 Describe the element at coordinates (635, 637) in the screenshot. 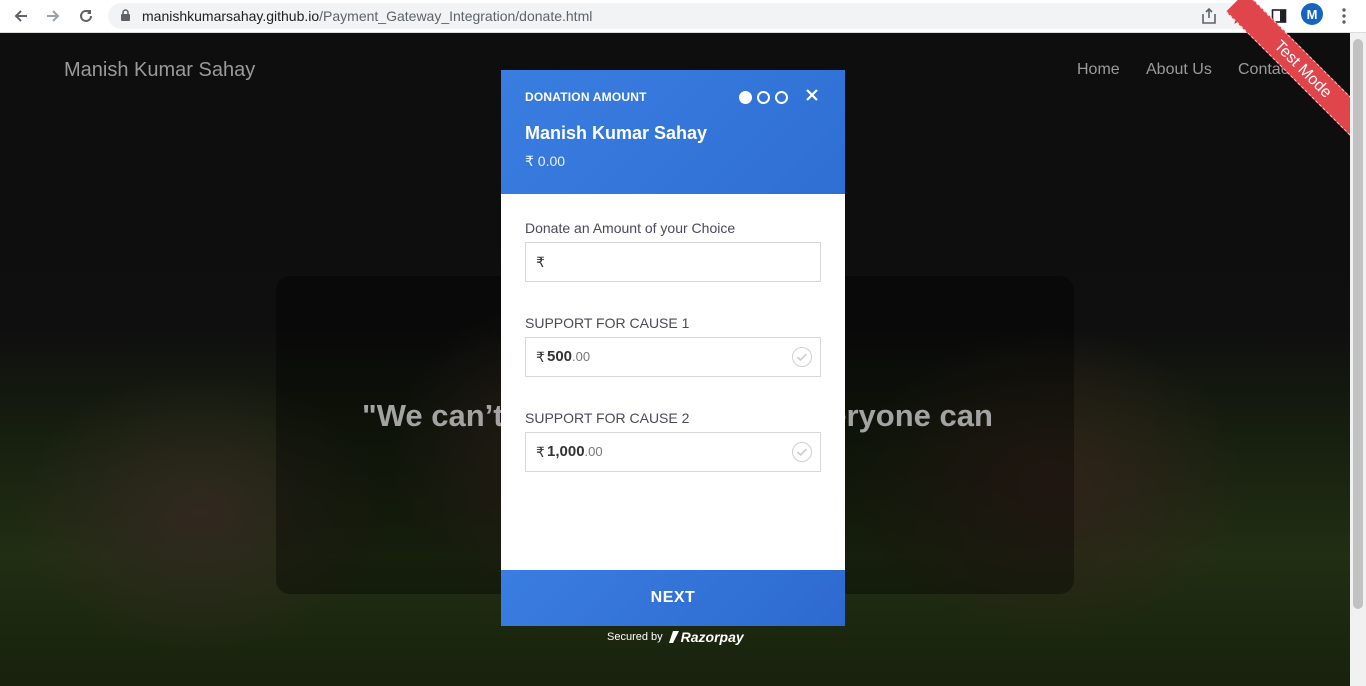

I see `secured-by-text: Secured by` at that location.